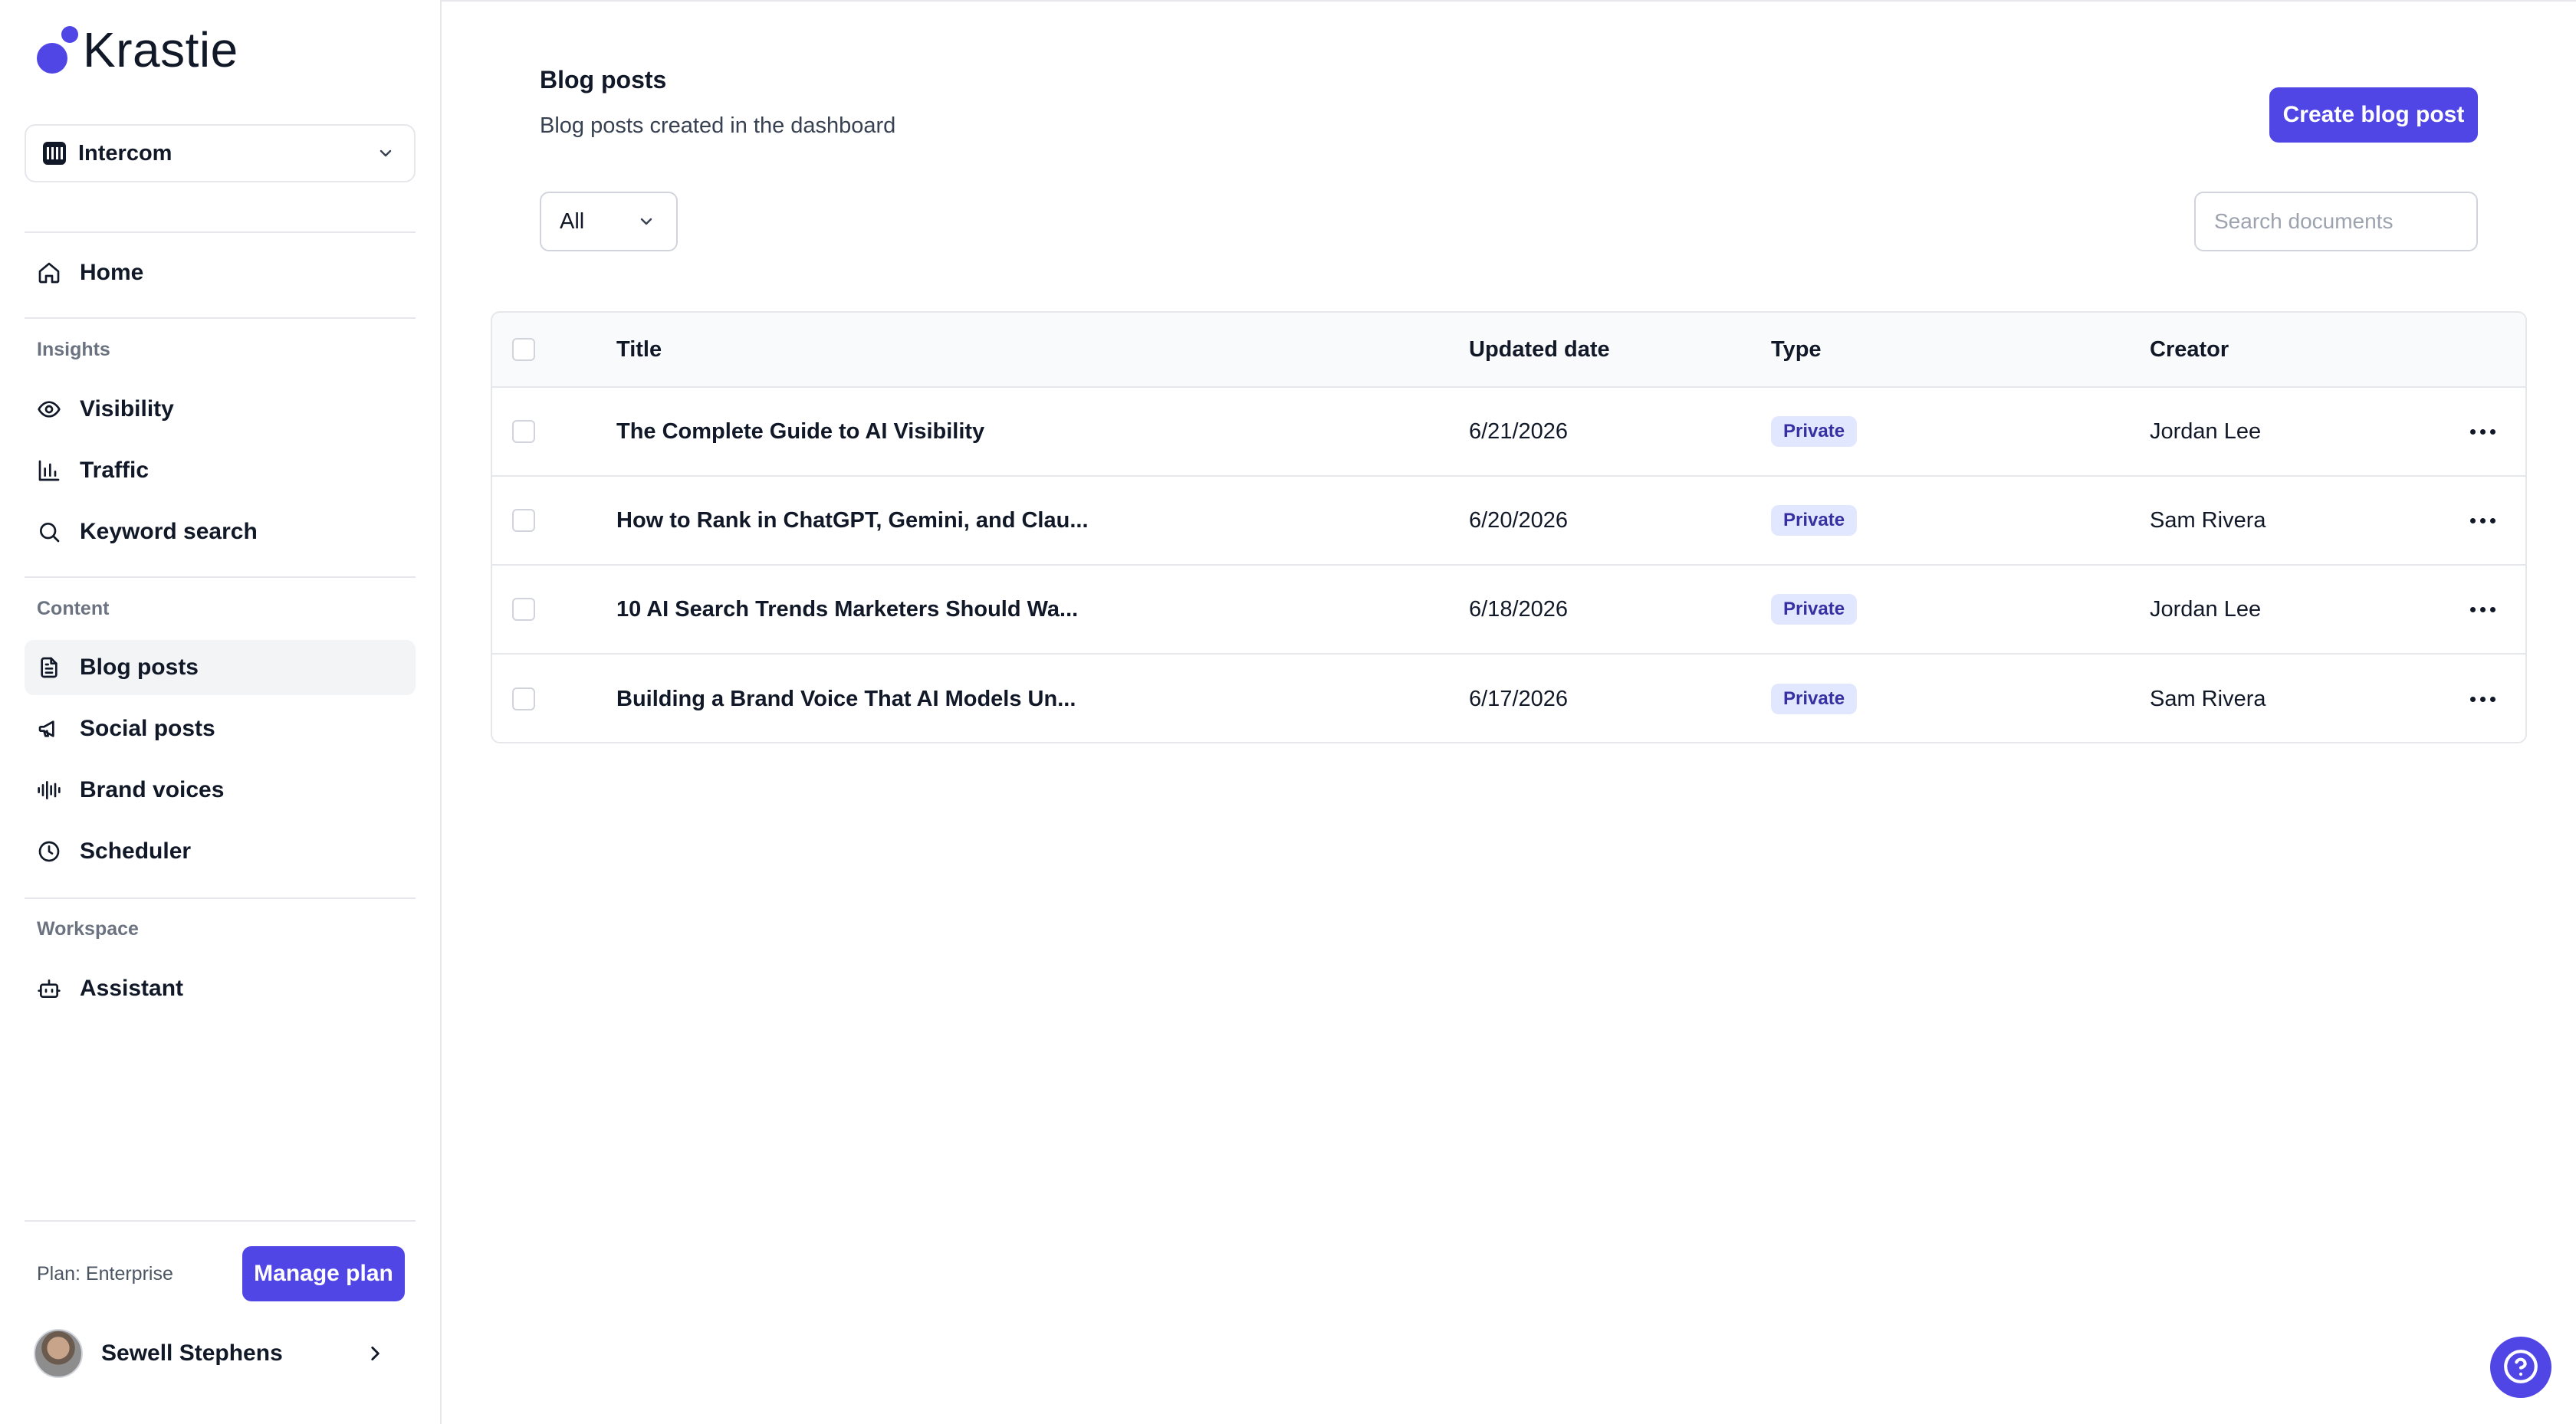  What do you see at coordinates (105, 1273) in the screenshot?
I see `plan-label: Plan: Enterprise` at bounding box center [105, 1273].